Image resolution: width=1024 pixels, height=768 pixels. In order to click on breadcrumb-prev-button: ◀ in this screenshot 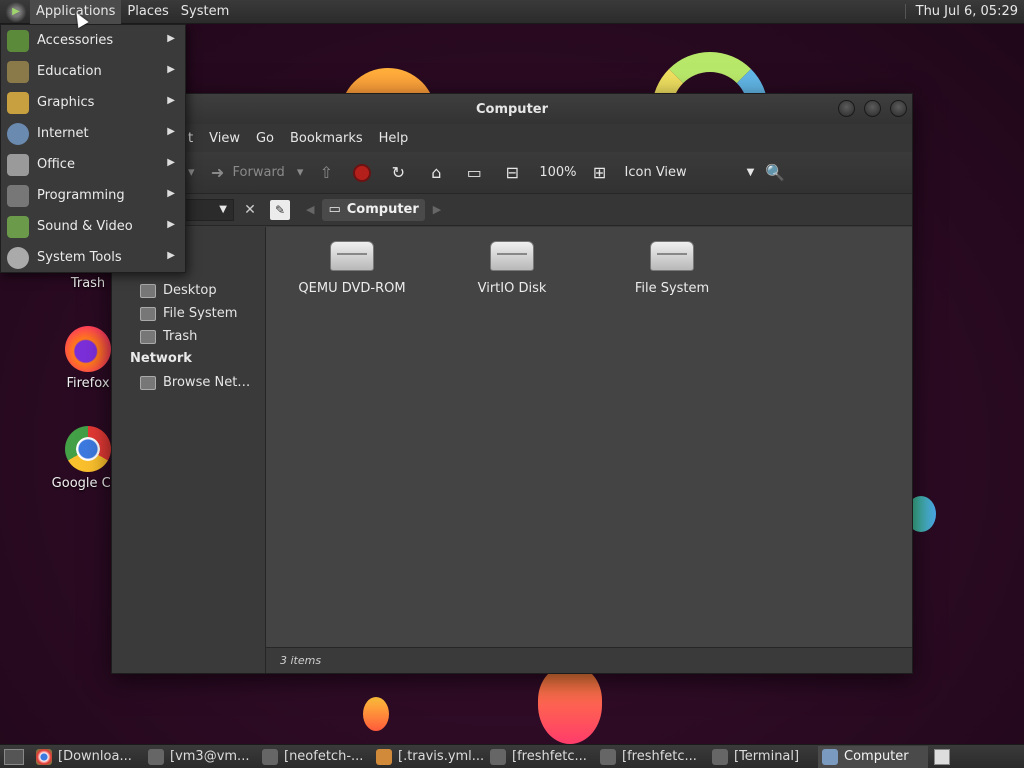, I will do `click(310, 209)`.